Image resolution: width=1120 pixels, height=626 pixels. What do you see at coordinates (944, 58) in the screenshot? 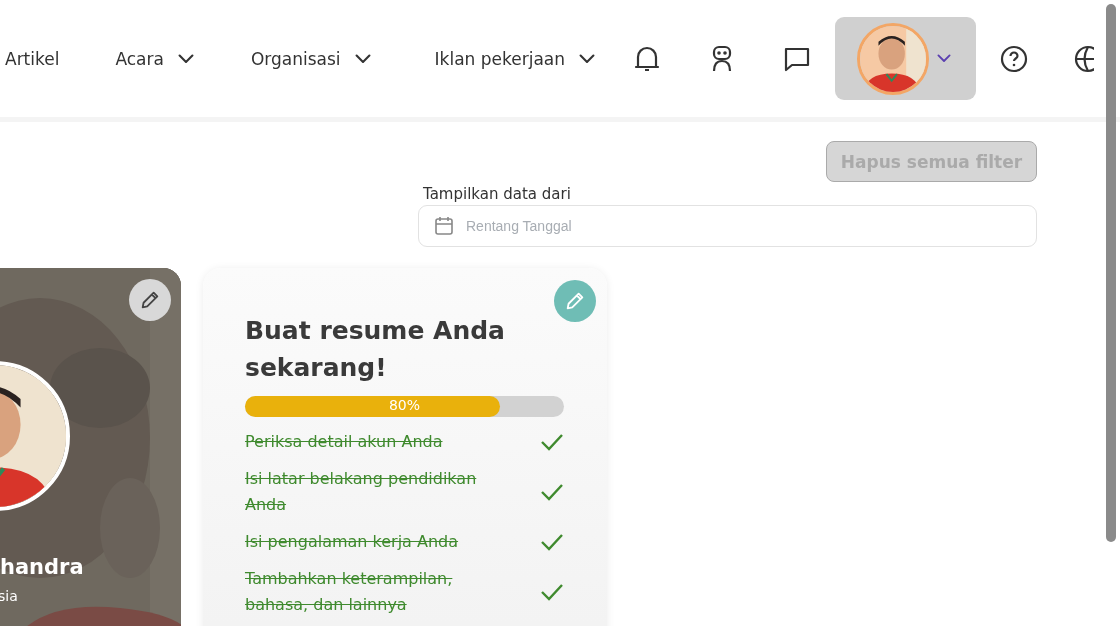
I see `chevron-down-icon` at bounding box center [944, 58].